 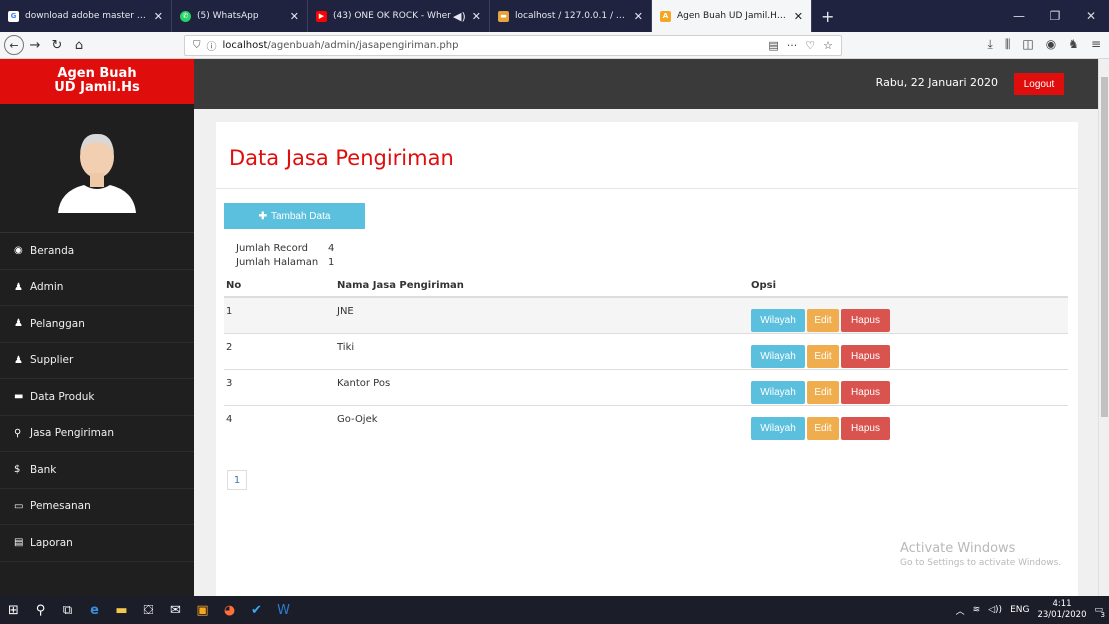 I want to click on speaker-icon: ◀), so click(x=459, y=16).